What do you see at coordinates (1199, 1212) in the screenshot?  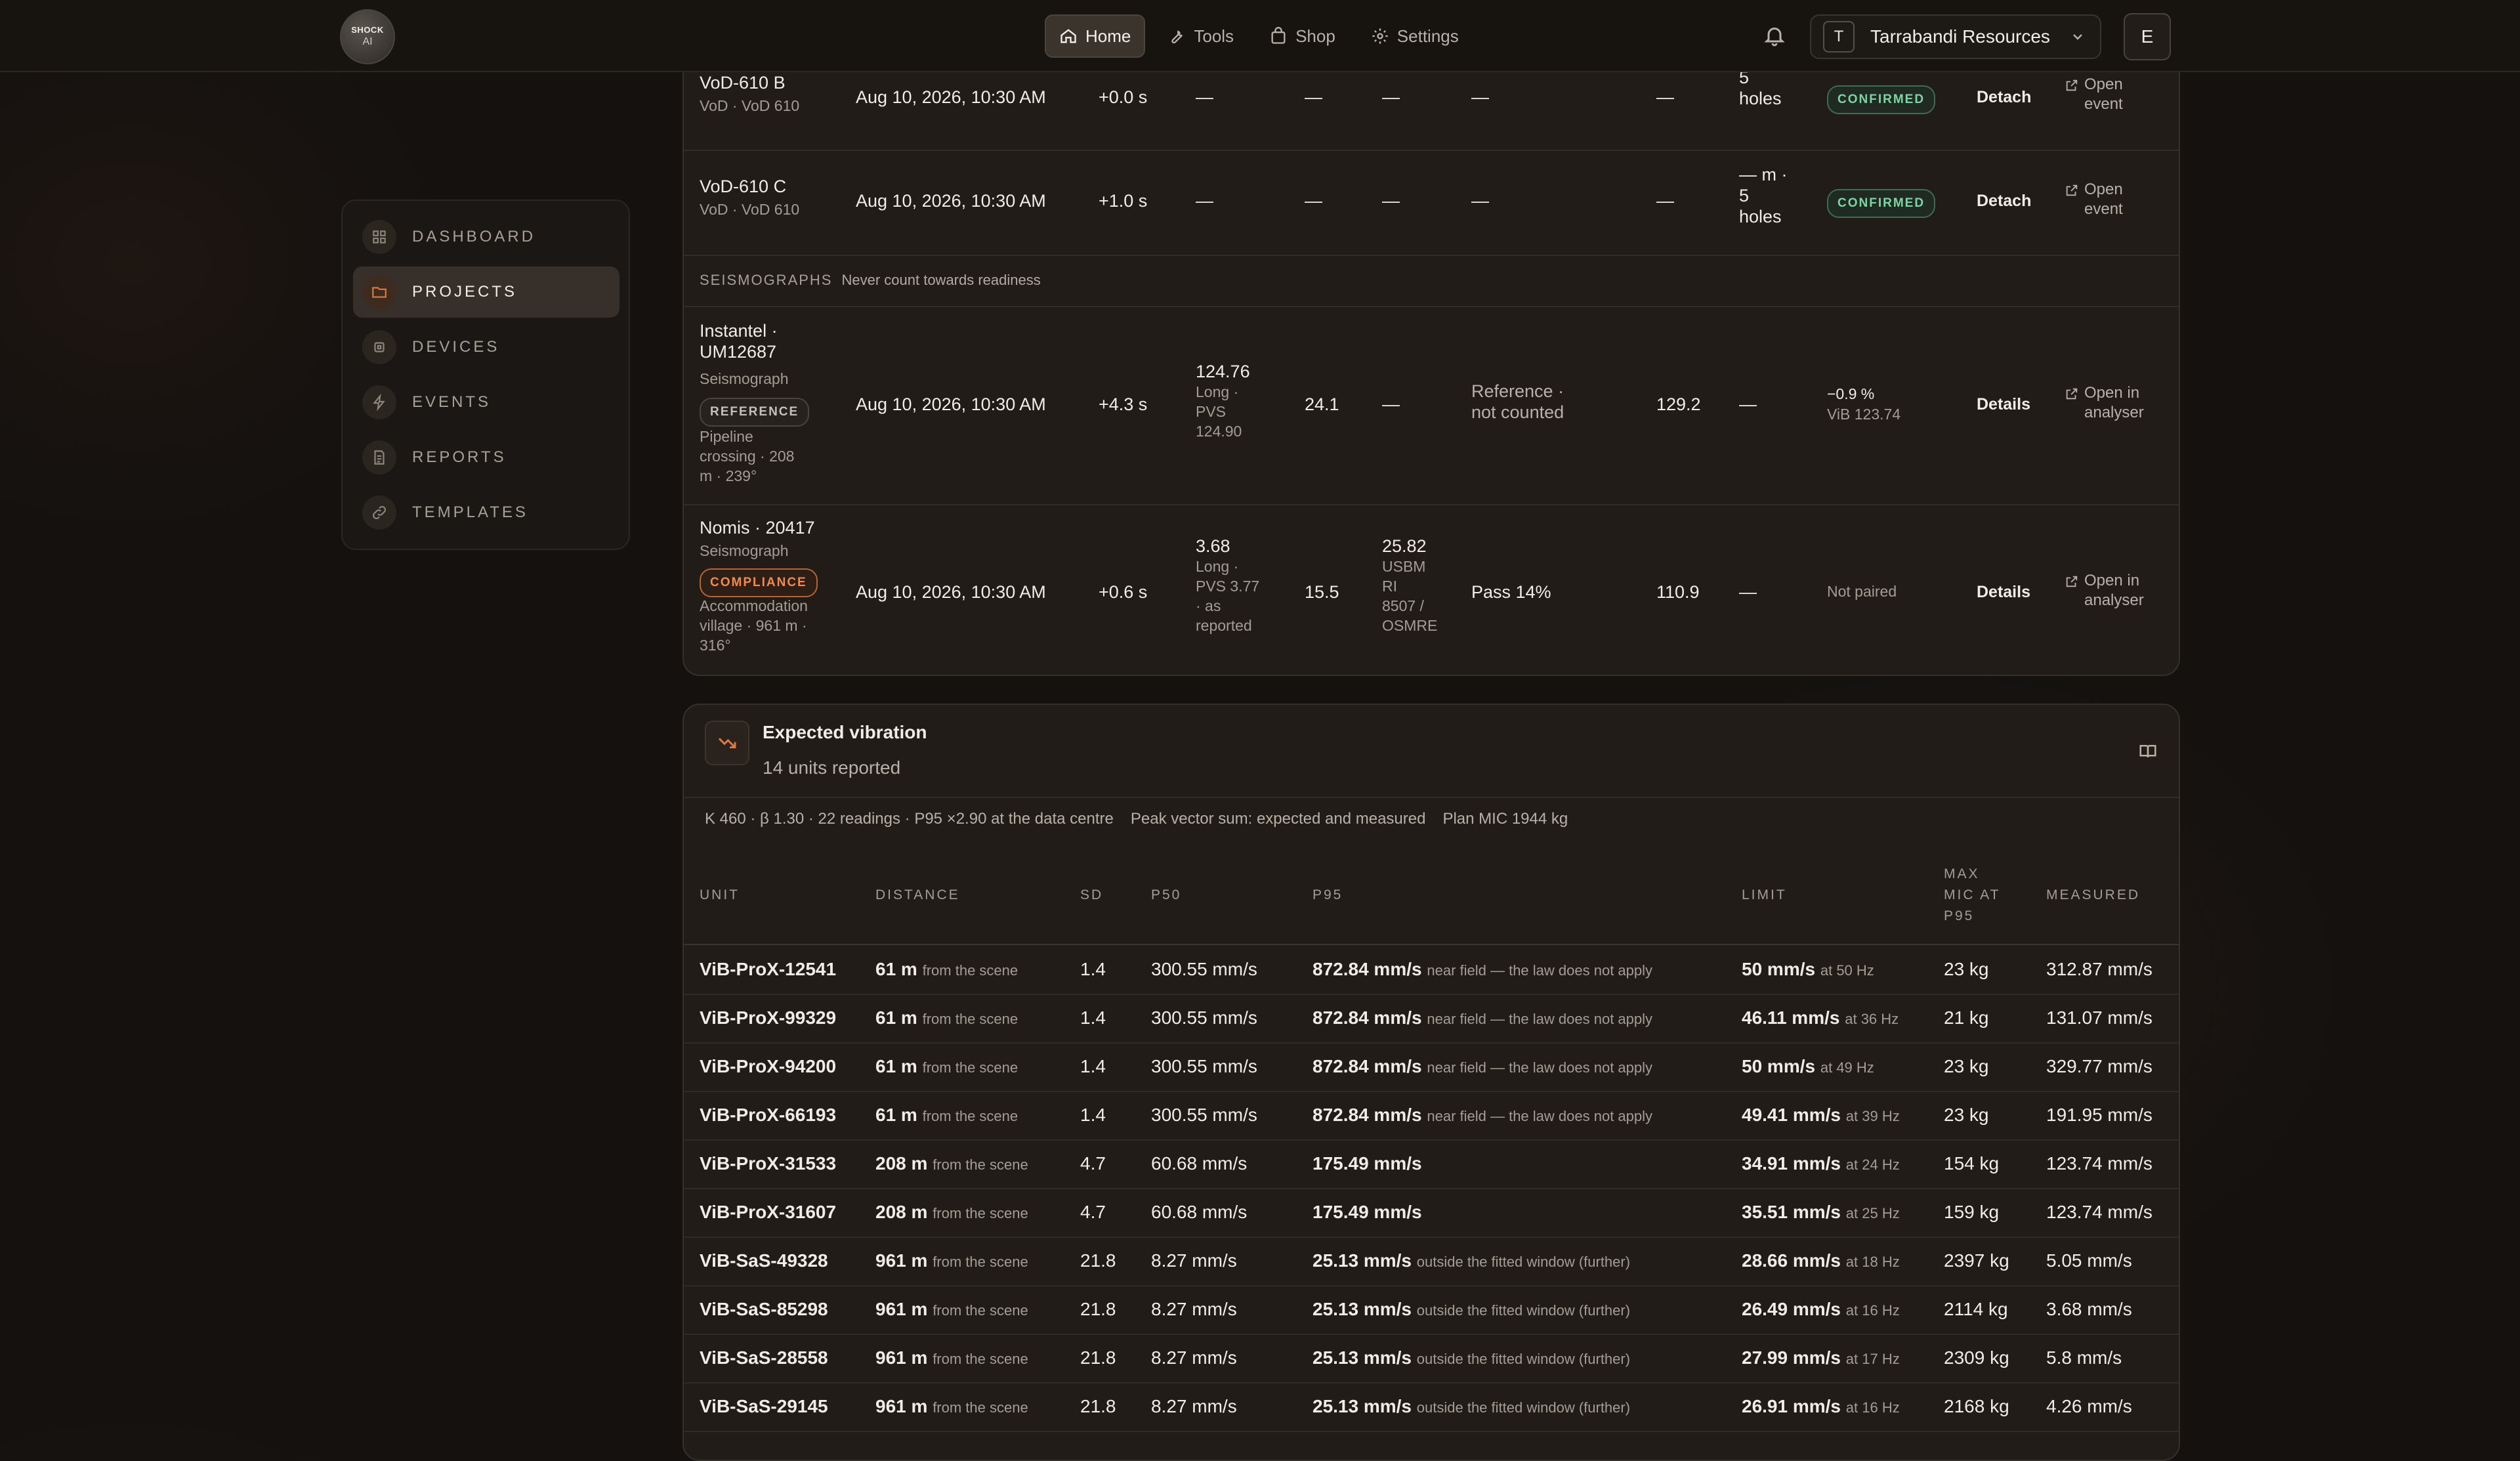 I see `unit-p50: 60.68 mm/s` at bounding box center [1199, 1212].